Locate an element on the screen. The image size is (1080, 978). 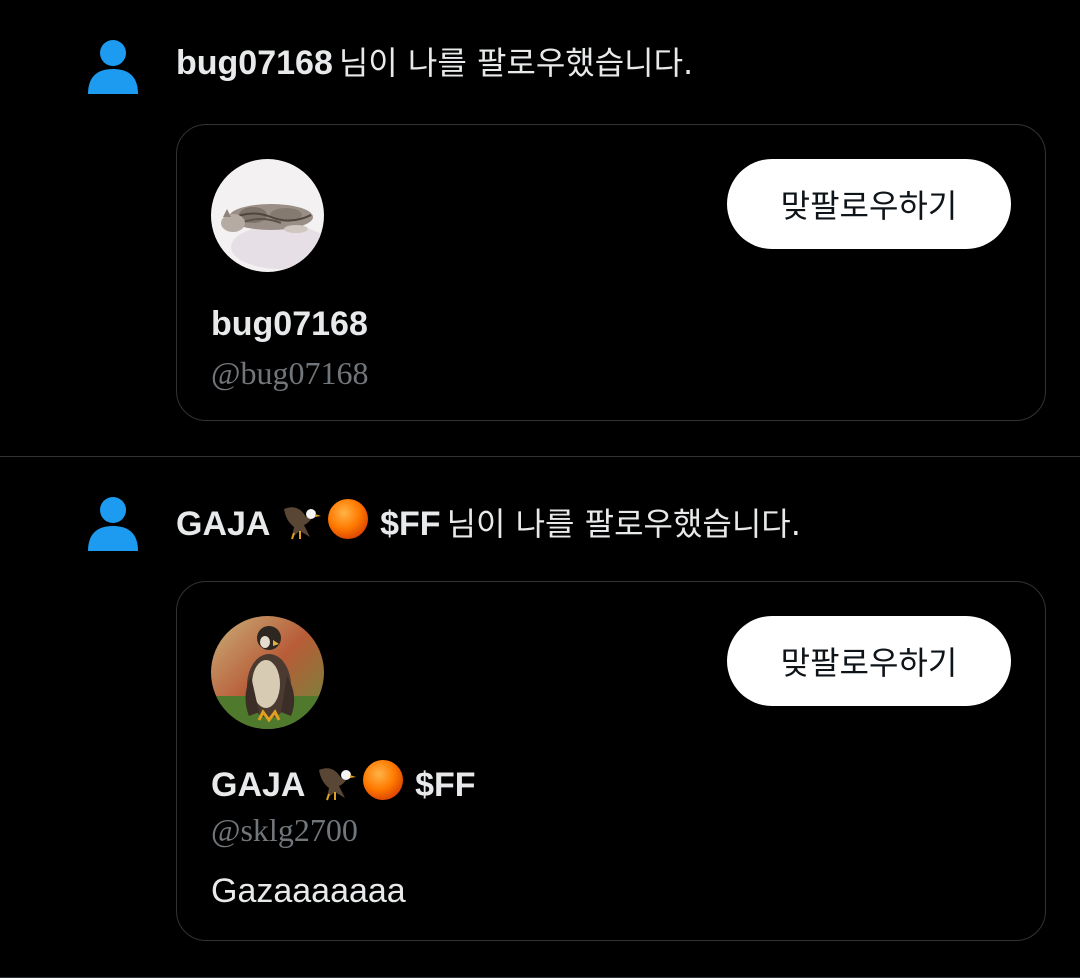
display-name-text: GAJA is located at coordinates (258, 785).